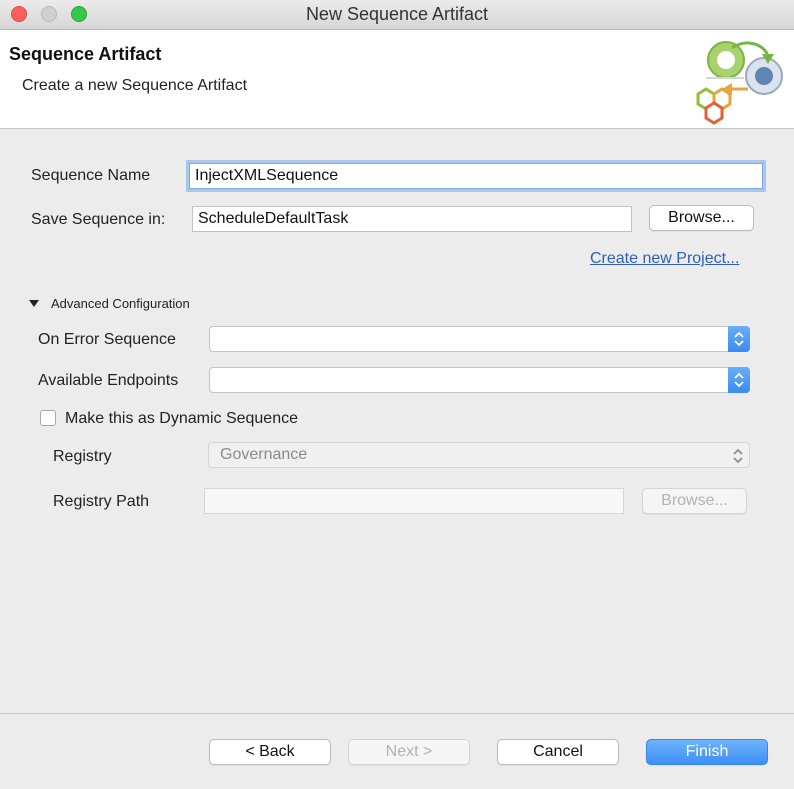 Image resolution: width=794 pixels, height=789 pixels. I want to click on available-endpoints-label: Available Endpoints, so click(108, 380).